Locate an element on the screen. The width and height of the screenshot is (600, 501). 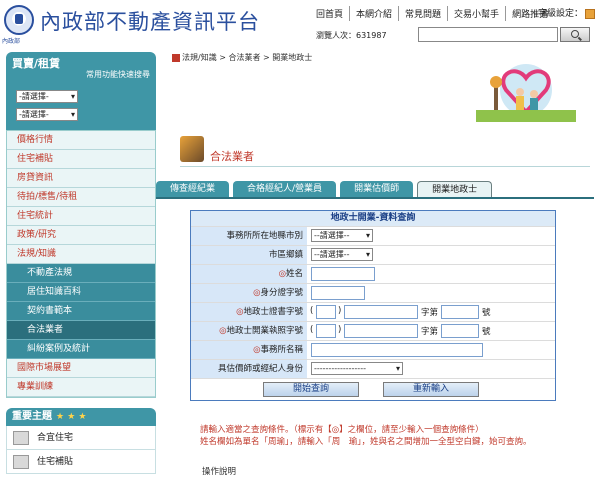
nav-about-link: 本網介紹 is located at coordinates (373, 13).